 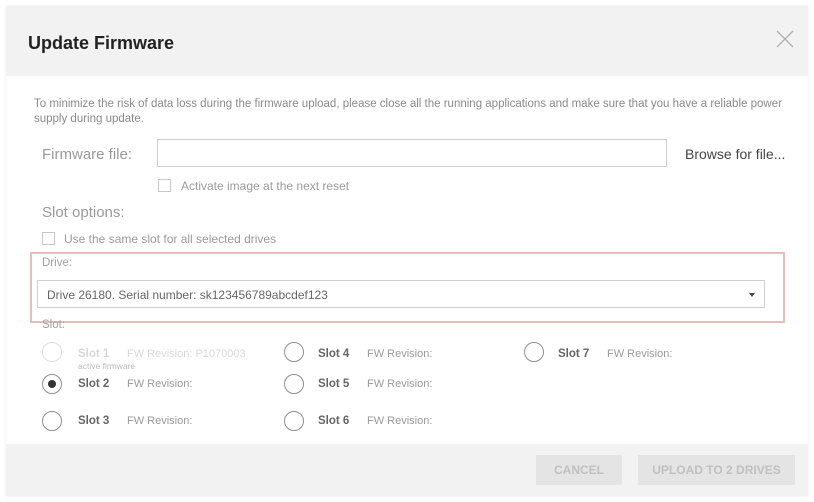 I want to click on slot-4-fw-revision: FW Revision:, so click(x=400, y=354).